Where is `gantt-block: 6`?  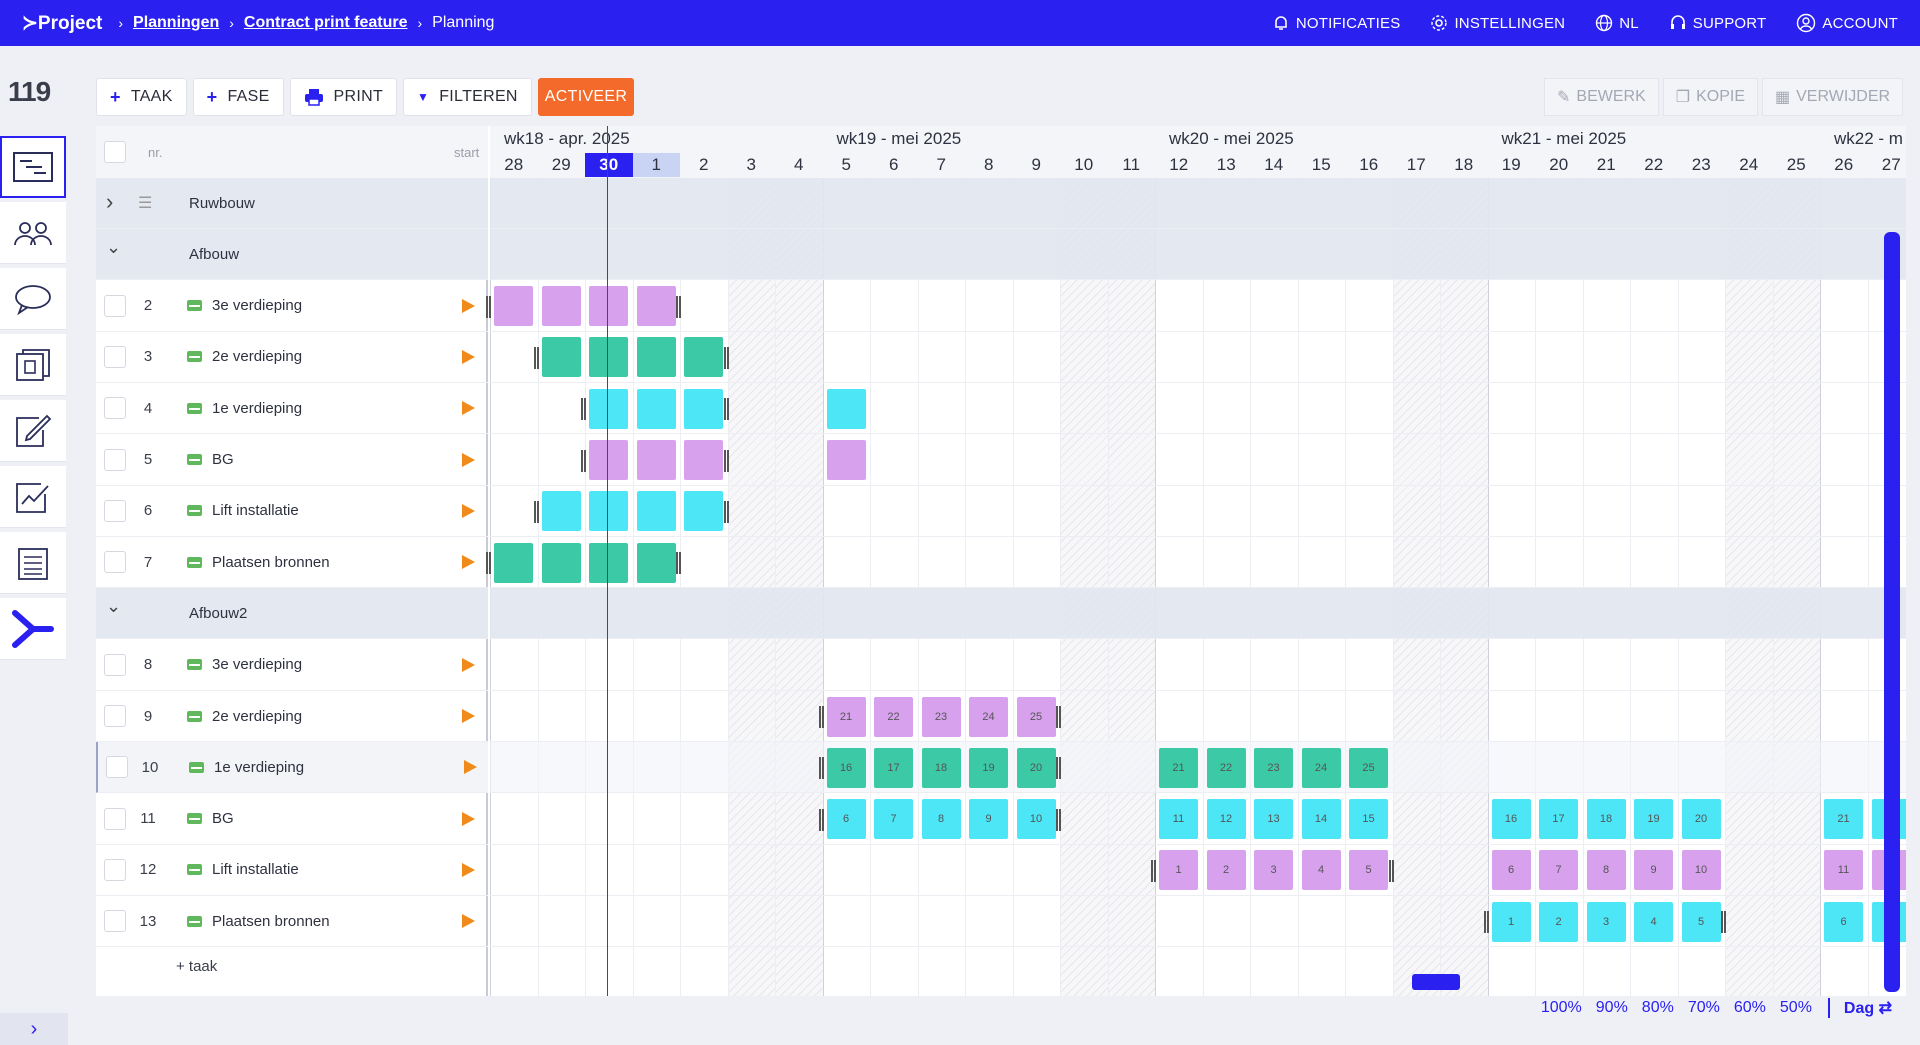
gantt-block: 6 is located at coordinates (1843, 921).